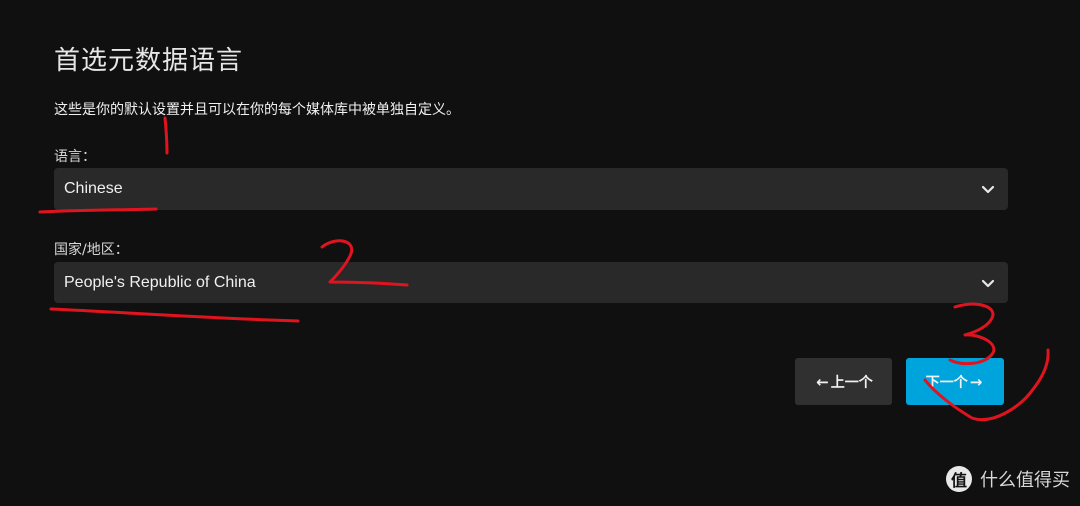 This screenshot has width=1080, height=506. I want to click on country-select-value: People's Republic of China, so click(160, 282).